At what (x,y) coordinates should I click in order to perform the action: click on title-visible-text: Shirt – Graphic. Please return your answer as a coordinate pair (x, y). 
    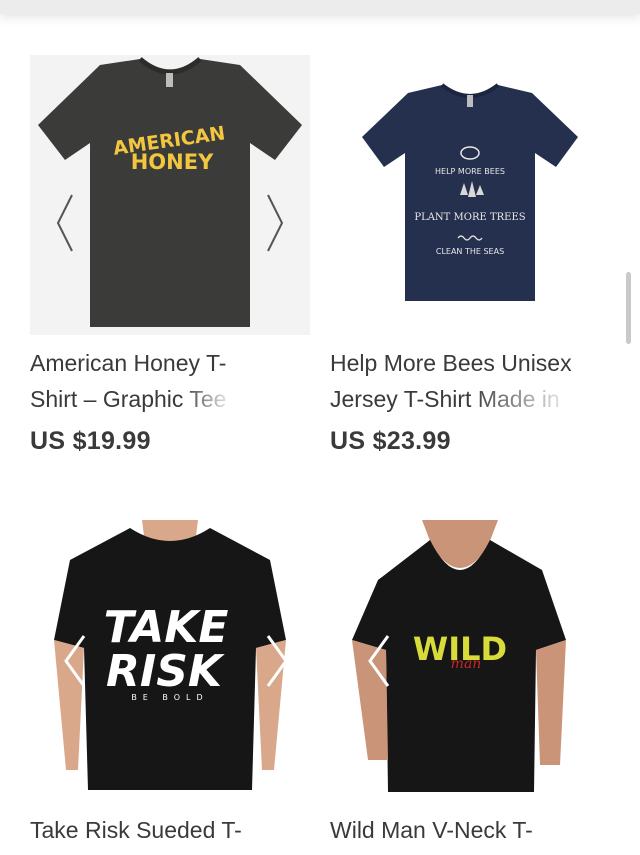
    Looking at the image, I should click on (107, 399).